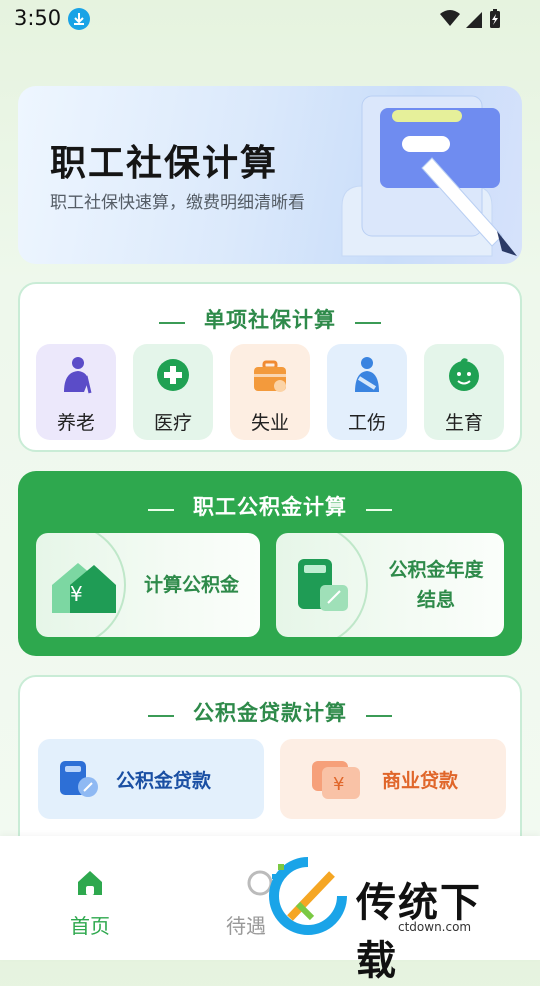  I want to click on status-time: 3:50, so click(38, 18).